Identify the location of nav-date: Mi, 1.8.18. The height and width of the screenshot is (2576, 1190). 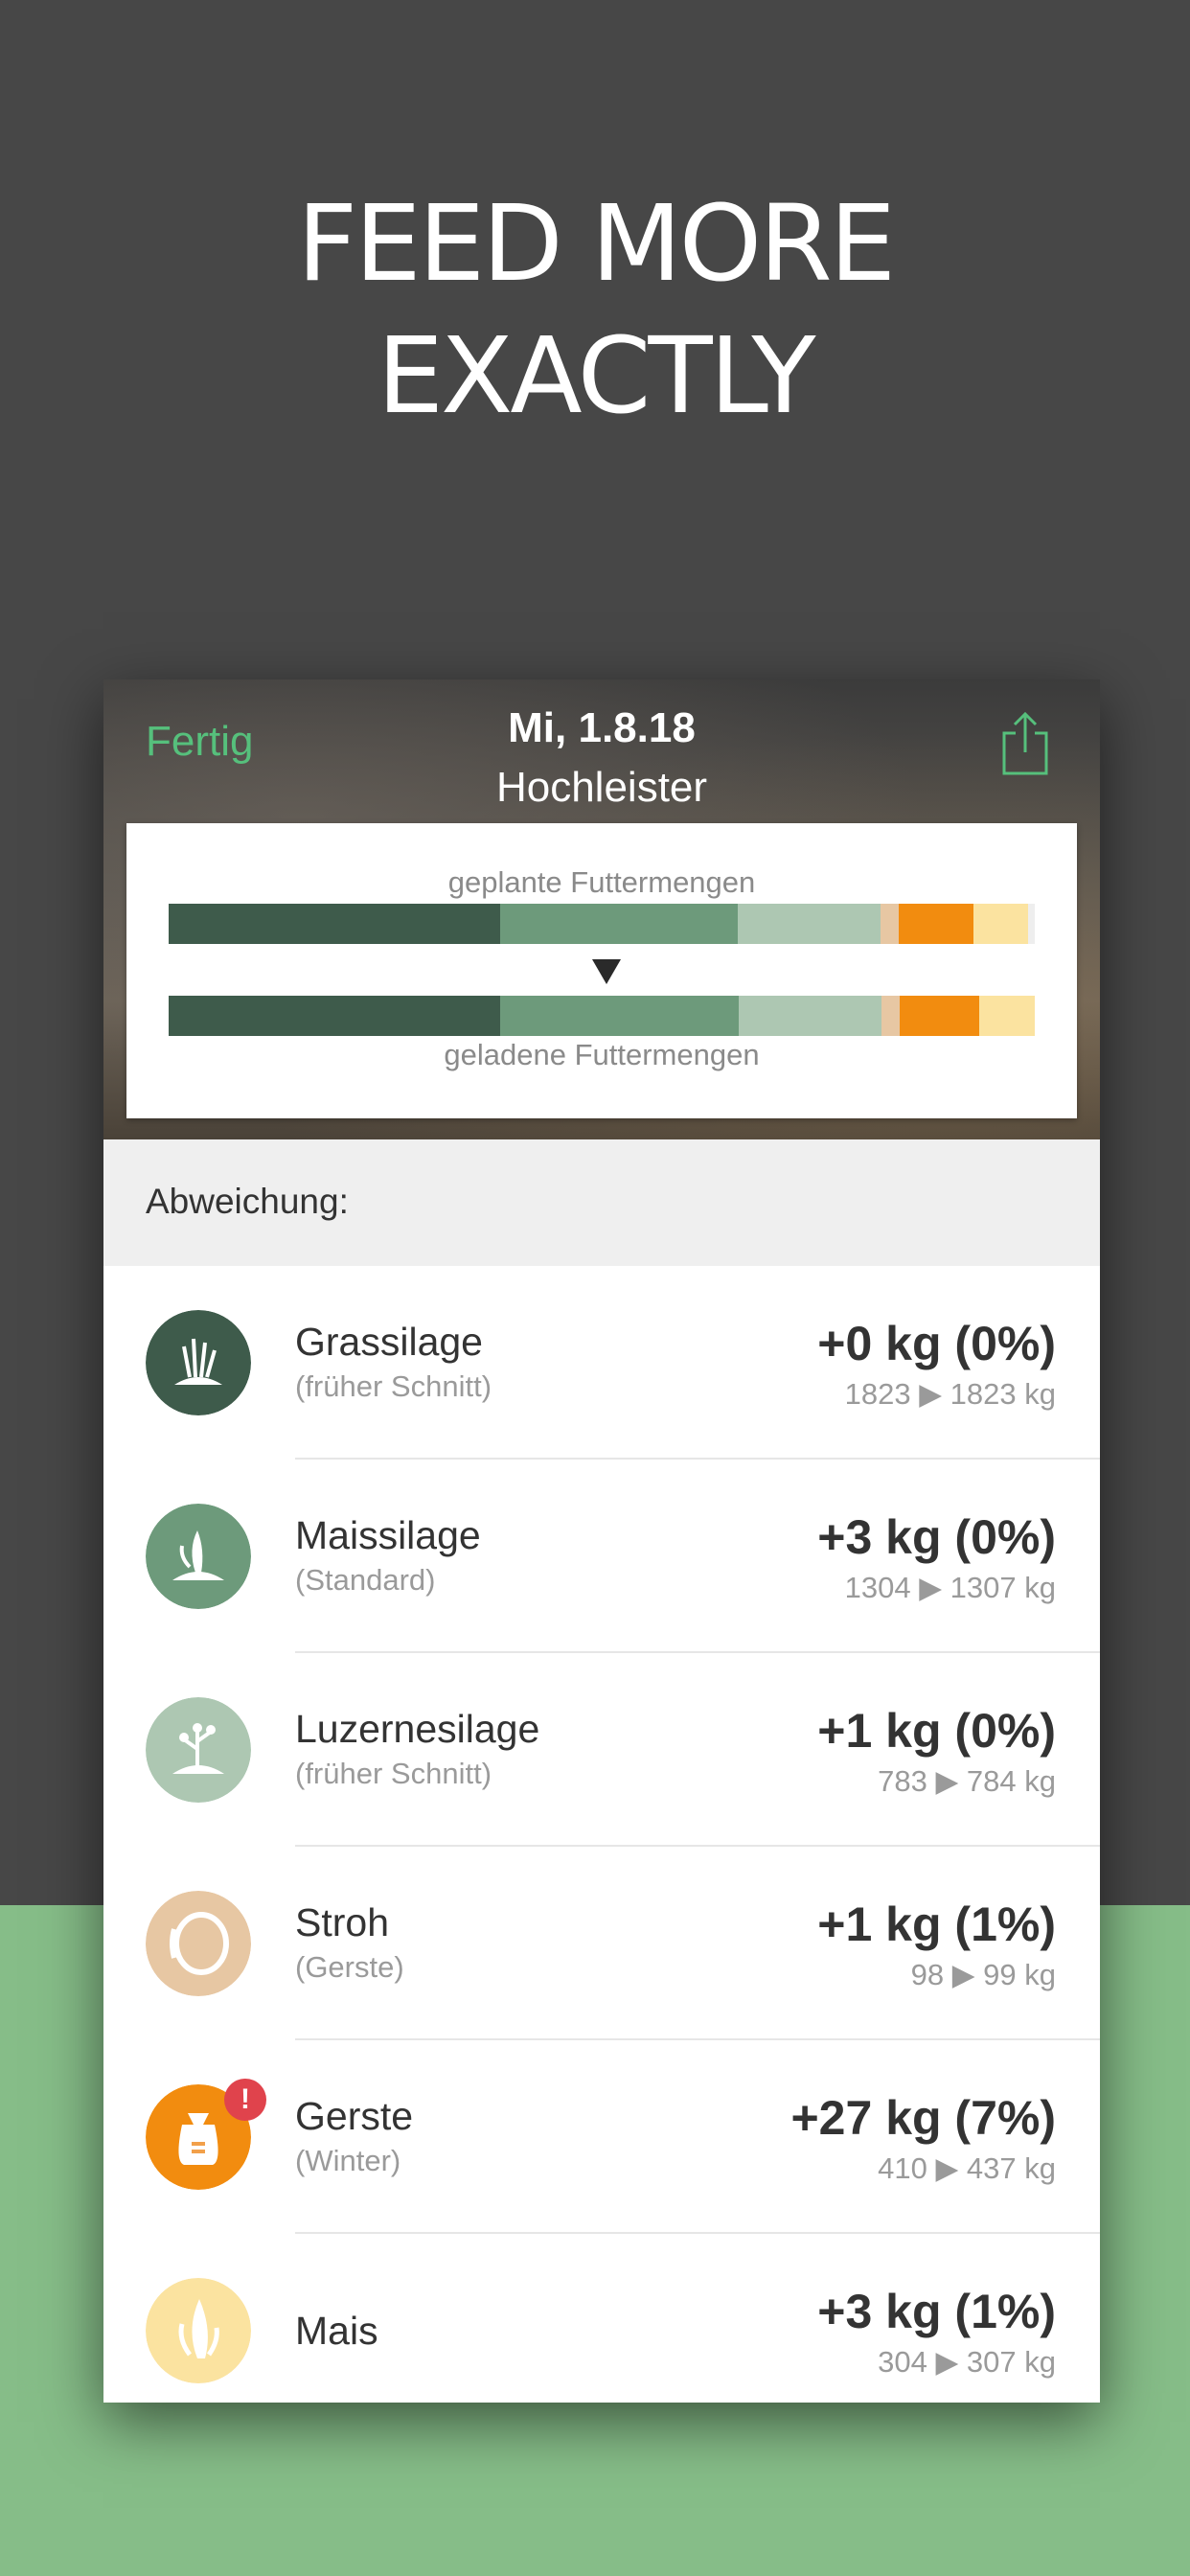
(602, 727).